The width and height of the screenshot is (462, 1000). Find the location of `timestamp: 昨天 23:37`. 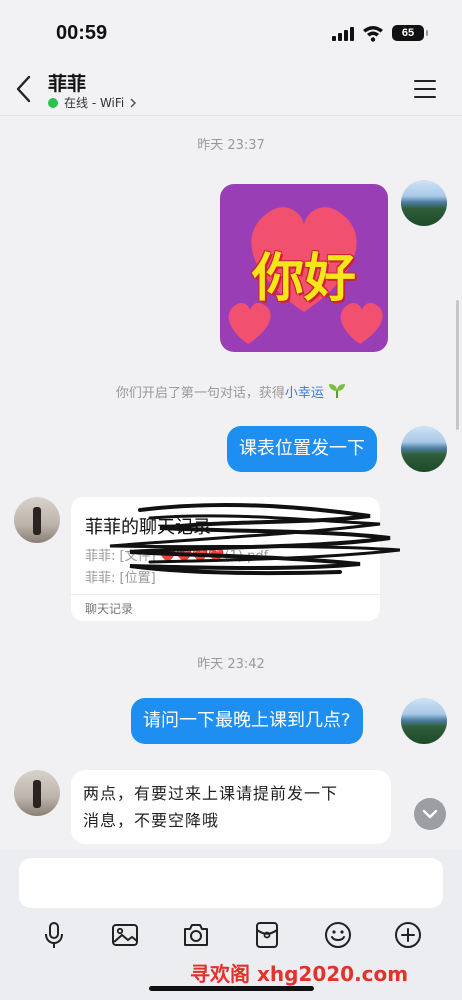

timestamp: 昨天 23:37 is located at coordinates (231, 145).